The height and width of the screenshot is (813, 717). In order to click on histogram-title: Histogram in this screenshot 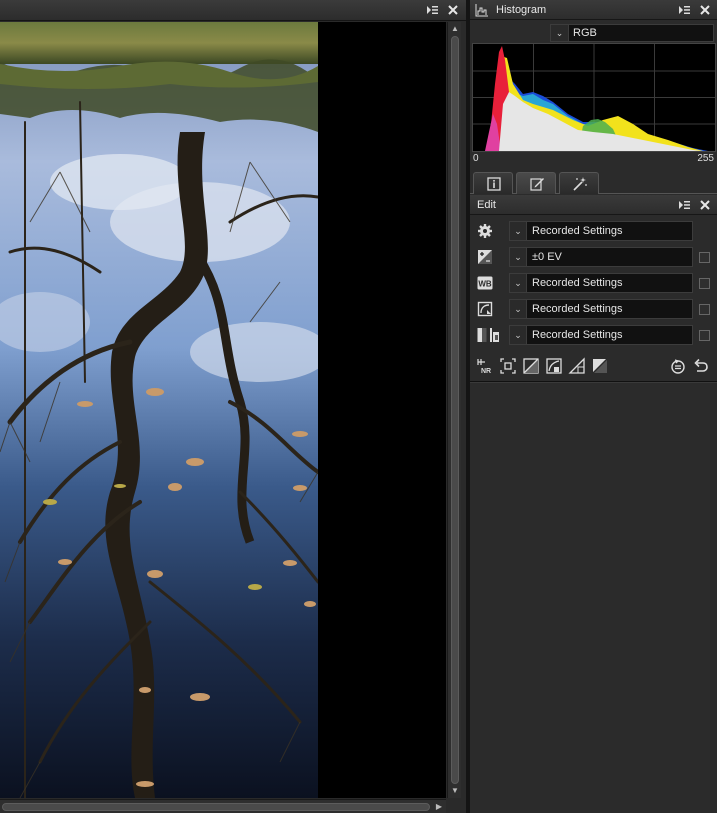, I will do `click(521, 10)`.